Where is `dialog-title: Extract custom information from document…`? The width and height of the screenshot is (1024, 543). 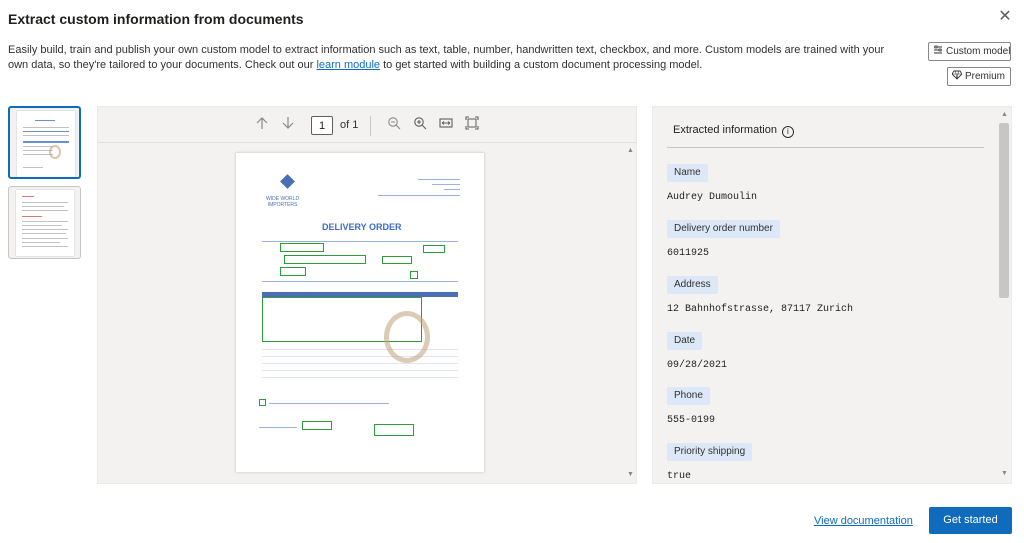 dialog-title: Extract custom information from document… is located at coordinates (156, 19).